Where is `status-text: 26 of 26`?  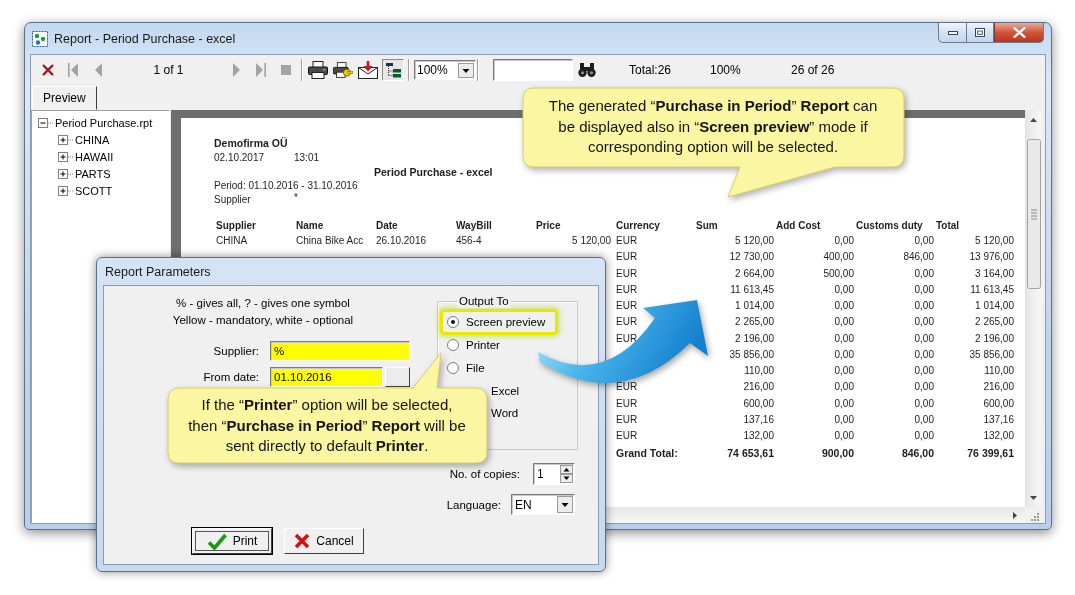 status-text: 26 of 26 is located at coordinates (813, 70).